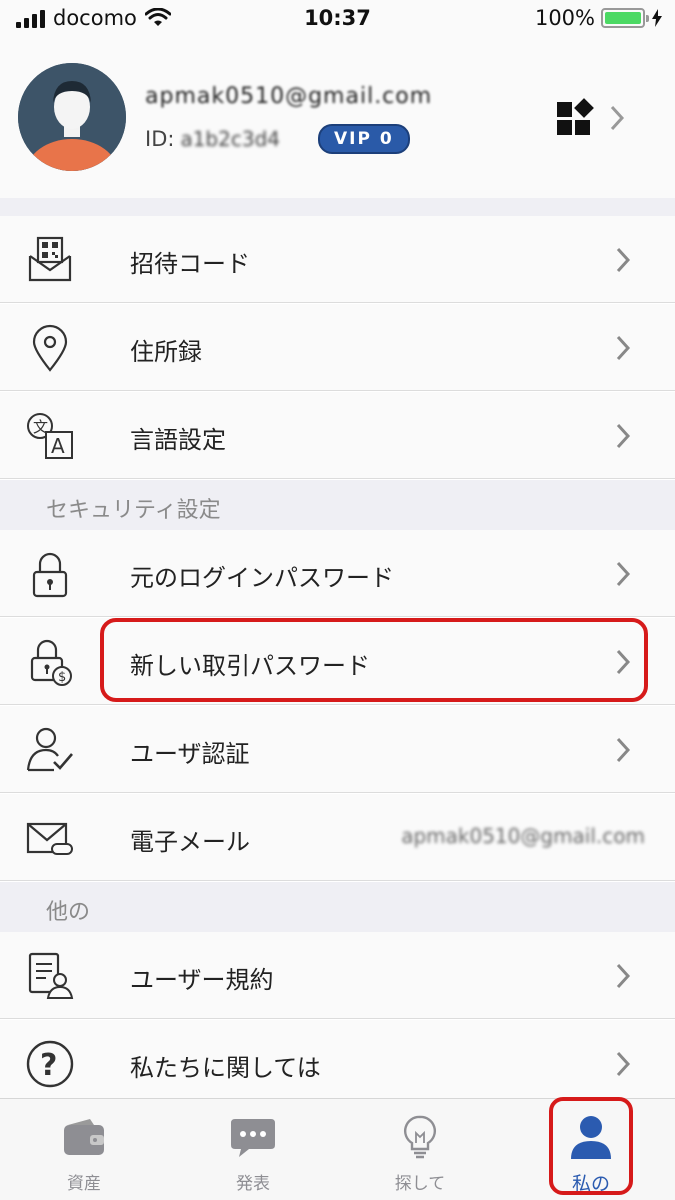 This screenshot has height=1200, width=675. What do you see at coordinates (289, 96) in the screenshot?
I see `profile-email: apmak0510@gmail.com` at bounding box center [289, 96].